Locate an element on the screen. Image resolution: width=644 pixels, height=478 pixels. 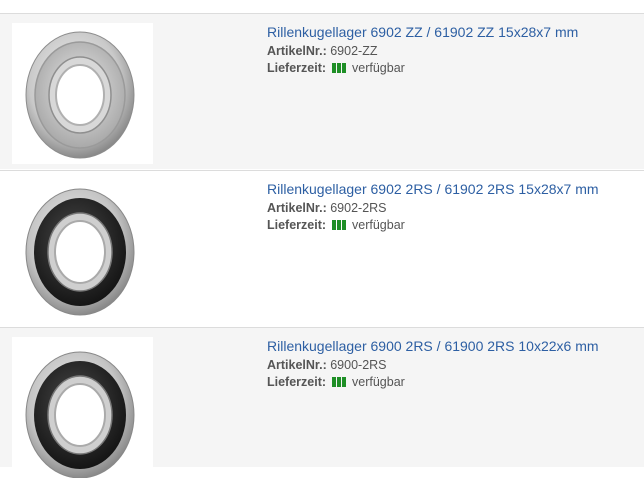
article-number: ArtikelNr.: 6902-2RS is located at coordinates (433, 208).